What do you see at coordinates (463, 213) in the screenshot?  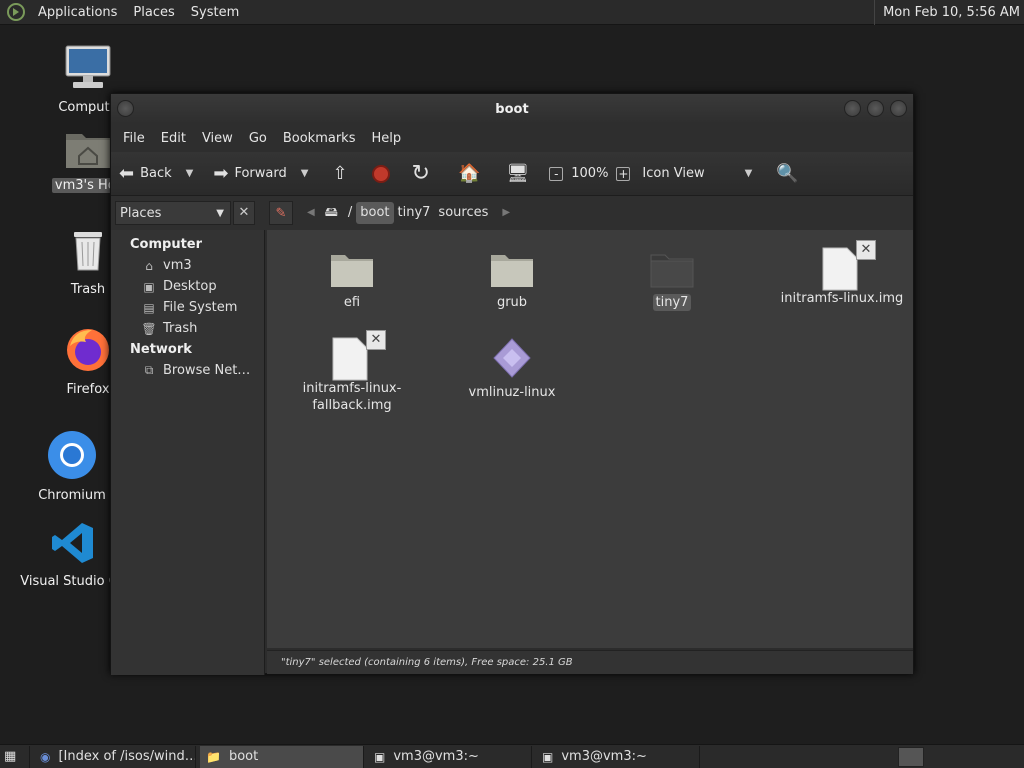 I see `breadcrumb-sources: sources` at bounding box center [463, 213].